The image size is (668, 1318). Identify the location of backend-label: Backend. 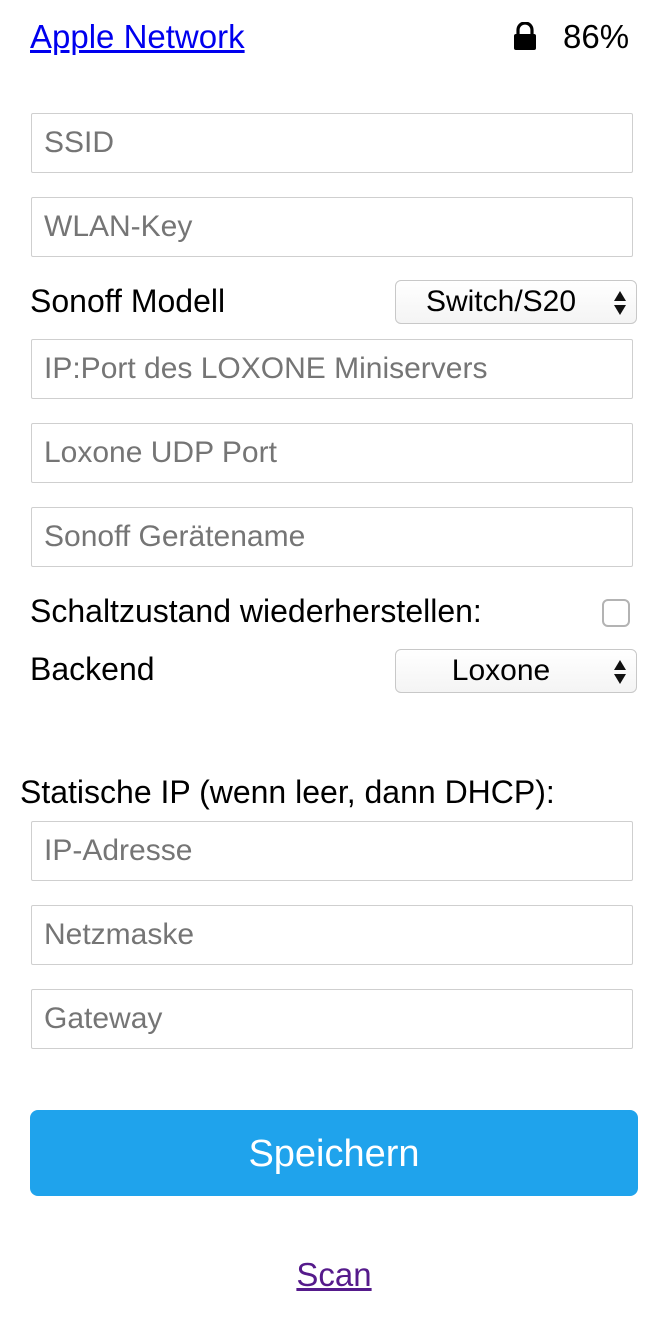
(92, 669).